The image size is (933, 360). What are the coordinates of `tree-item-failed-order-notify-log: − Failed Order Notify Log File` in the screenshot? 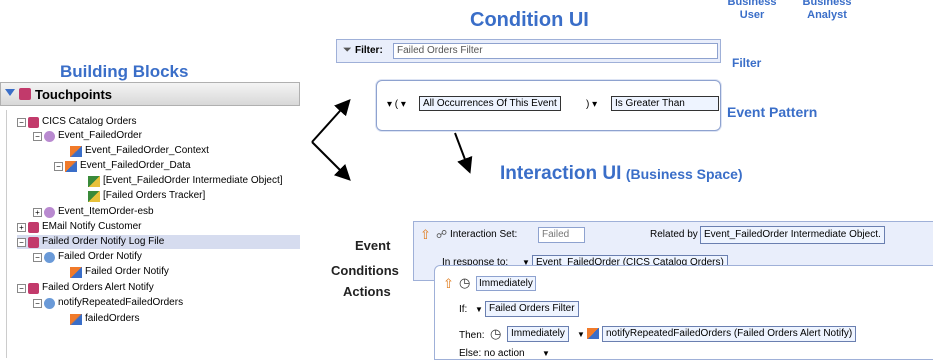 It's located at (158, 242).